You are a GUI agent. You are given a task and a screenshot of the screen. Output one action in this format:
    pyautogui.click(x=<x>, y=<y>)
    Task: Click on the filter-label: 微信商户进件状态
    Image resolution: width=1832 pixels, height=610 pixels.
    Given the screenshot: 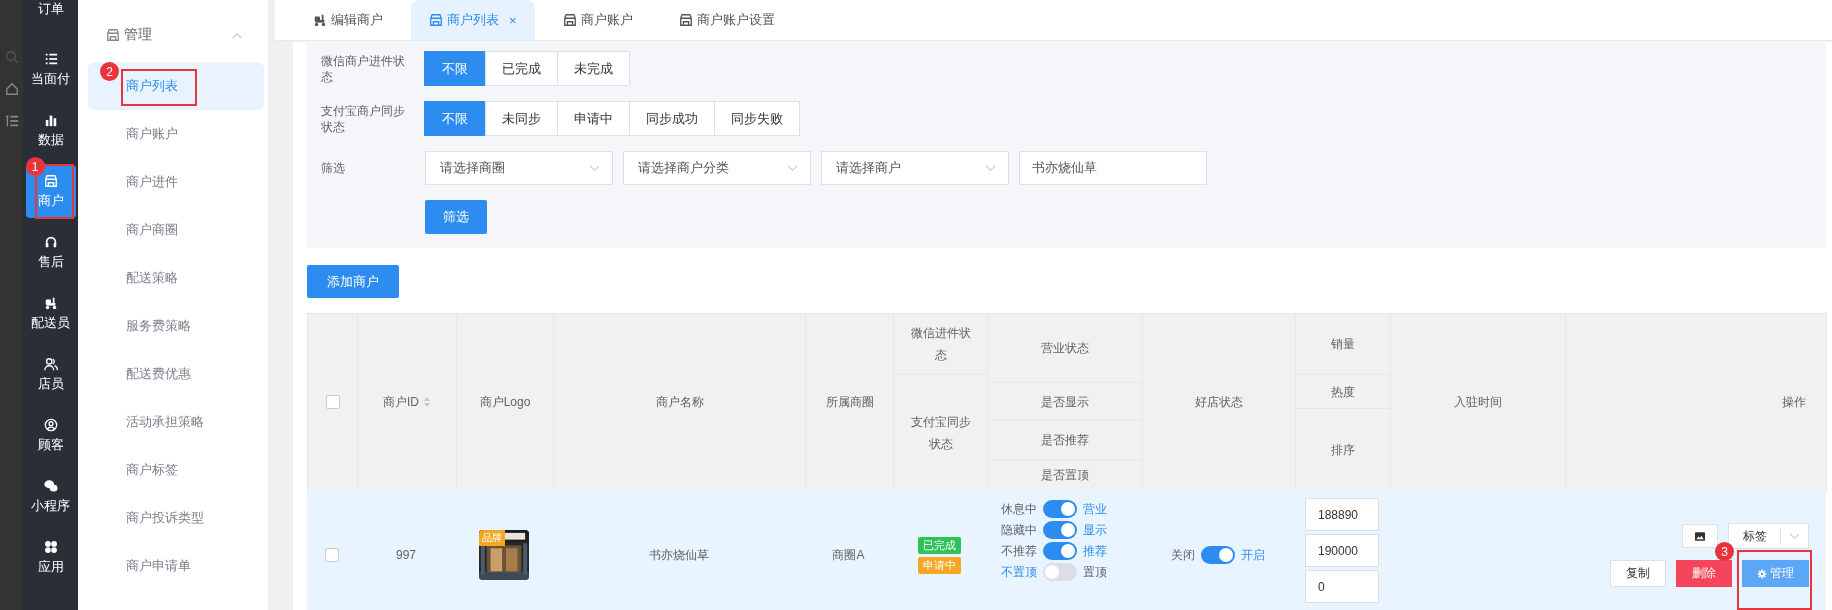 What is the action you would take?
    pyautogui.click(x=363, y=68)
    